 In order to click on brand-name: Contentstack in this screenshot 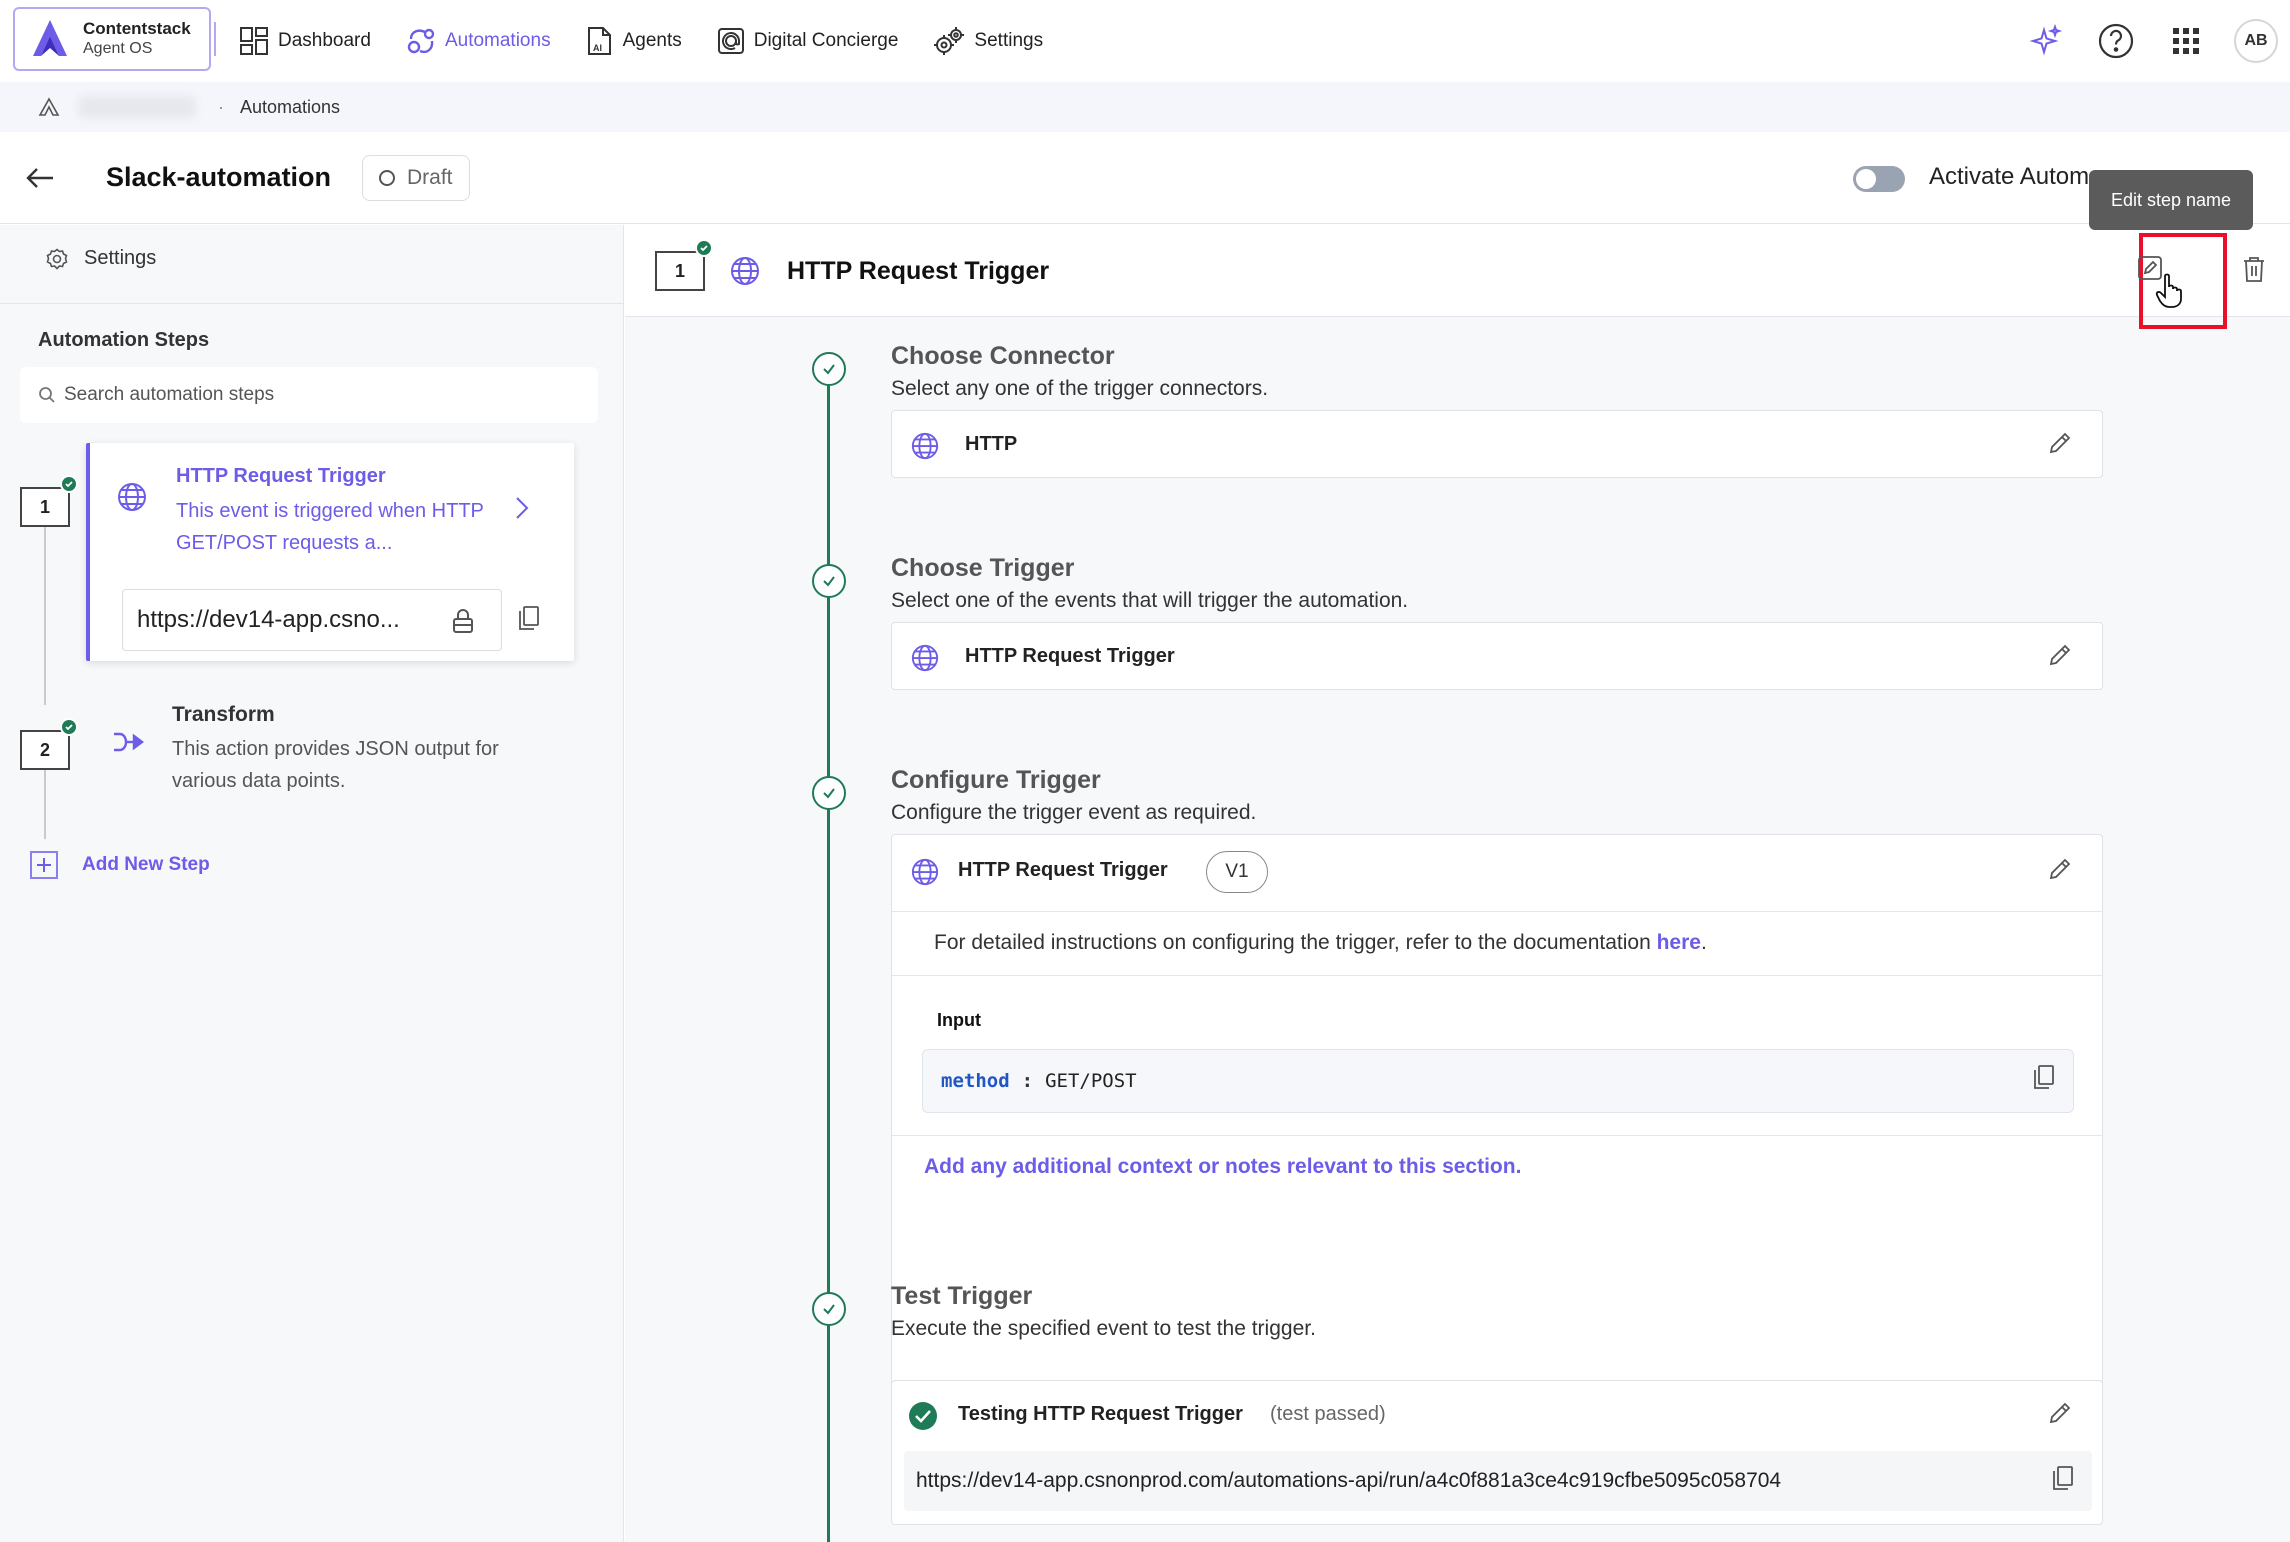, I will do `click(137, 28)`.